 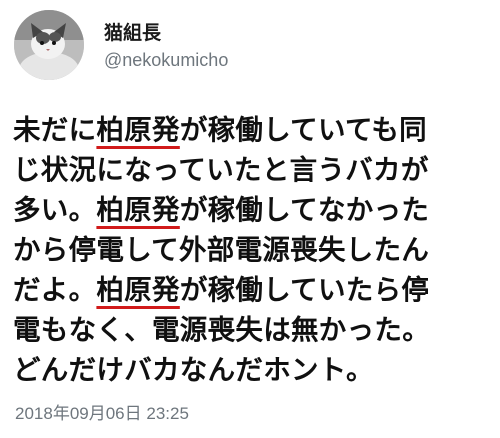 I want to click on text-segment: じ状況になっていたと言うバカが, so click(x=221, y=170).